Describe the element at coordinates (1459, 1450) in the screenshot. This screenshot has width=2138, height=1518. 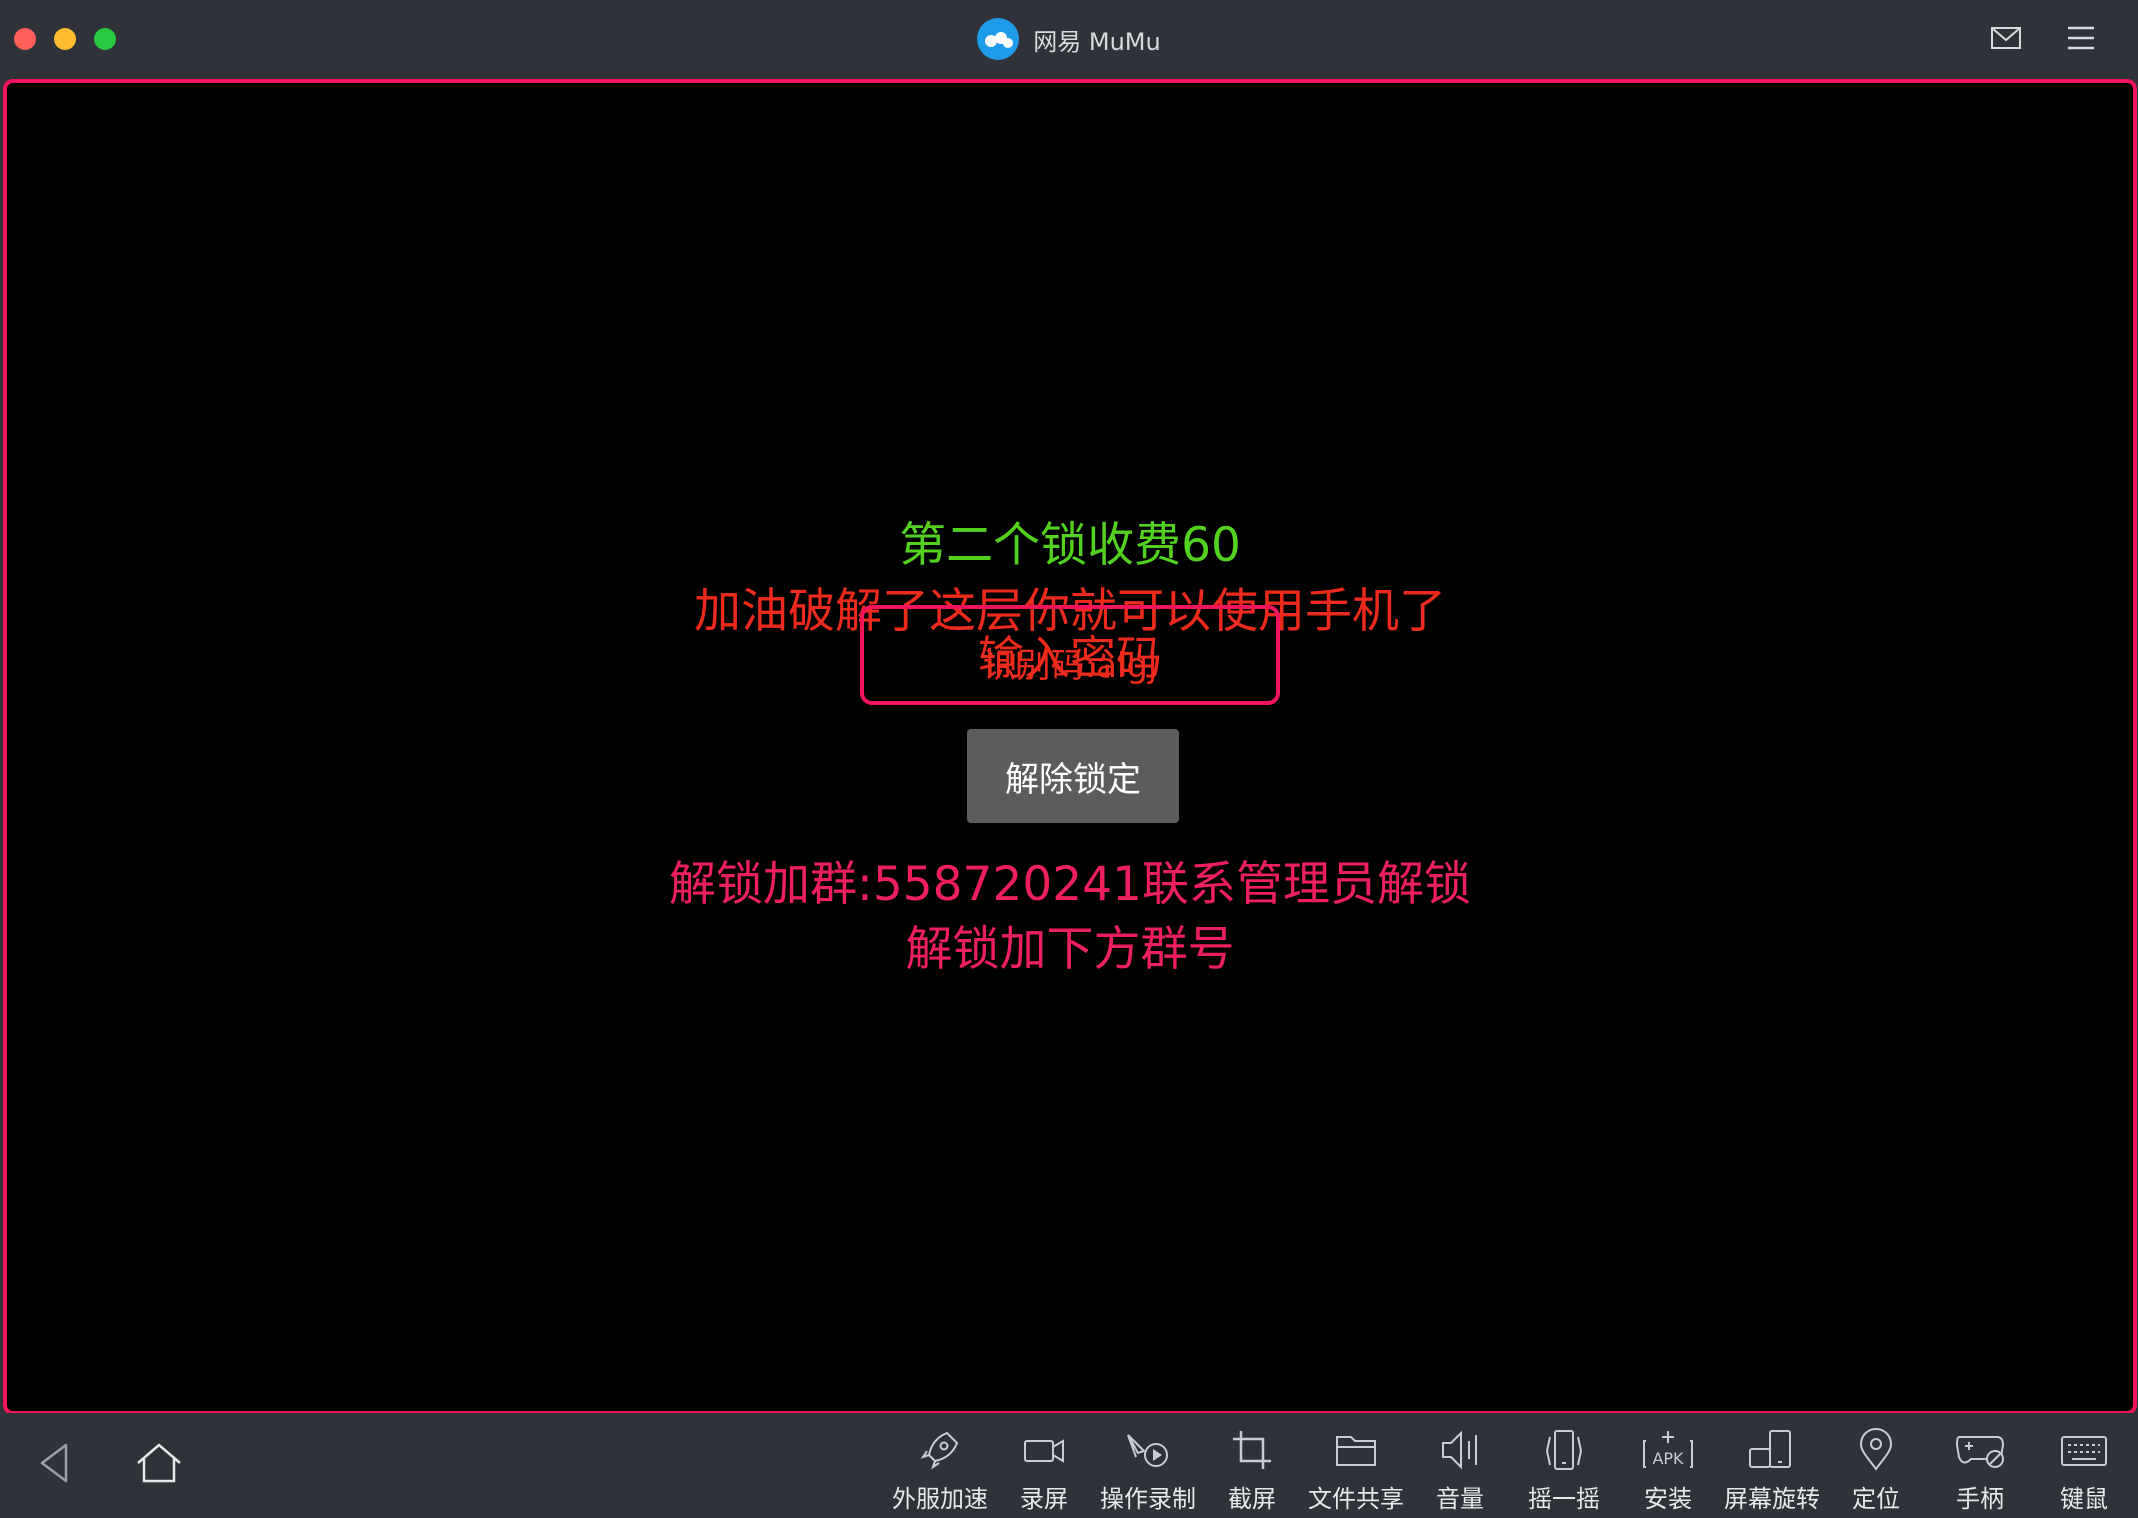
I see `volume-icon` at that location.